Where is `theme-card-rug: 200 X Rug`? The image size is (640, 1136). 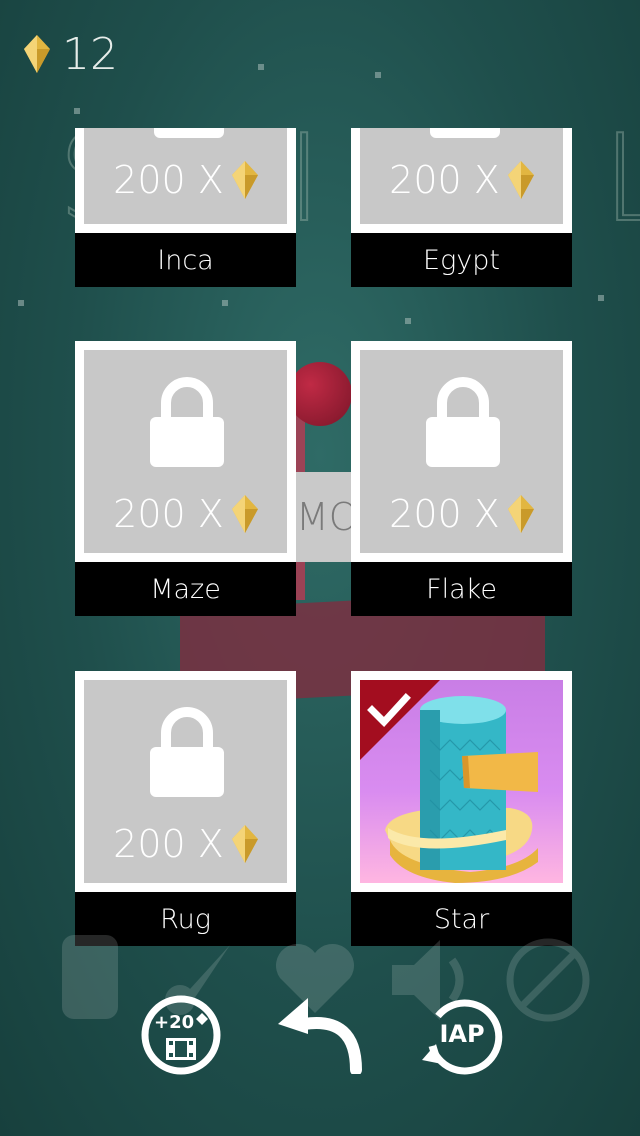 theme-card-rug: 200 X Rug is located at coordinates (185, 808).